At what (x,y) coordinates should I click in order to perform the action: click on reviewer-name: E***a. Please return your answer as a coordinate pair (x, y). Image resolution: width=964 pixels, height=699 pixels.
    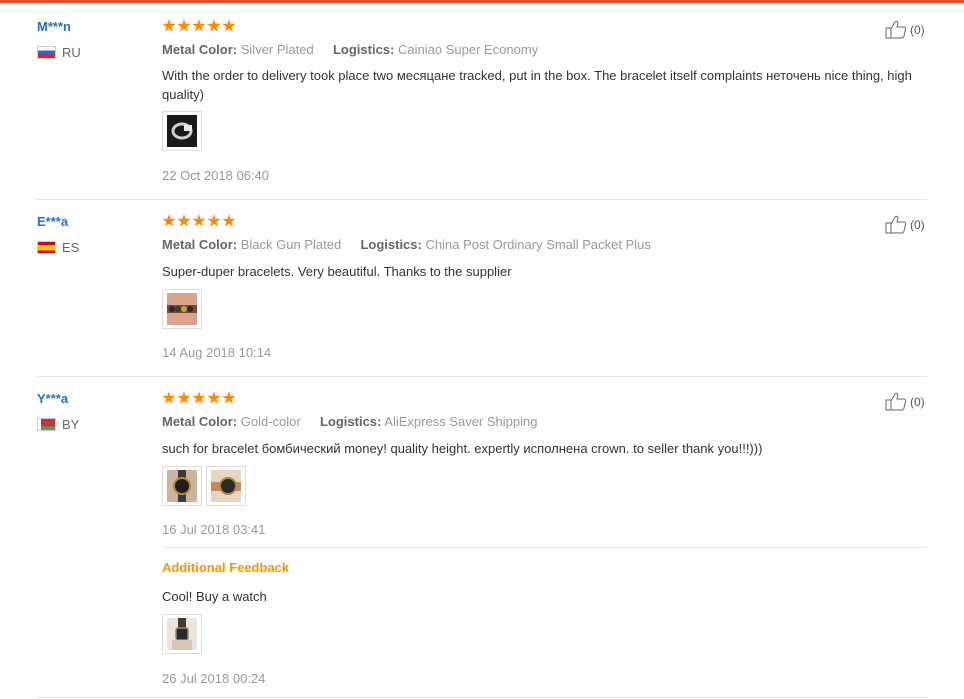
    Looking at the image, I should click on (52, 221).